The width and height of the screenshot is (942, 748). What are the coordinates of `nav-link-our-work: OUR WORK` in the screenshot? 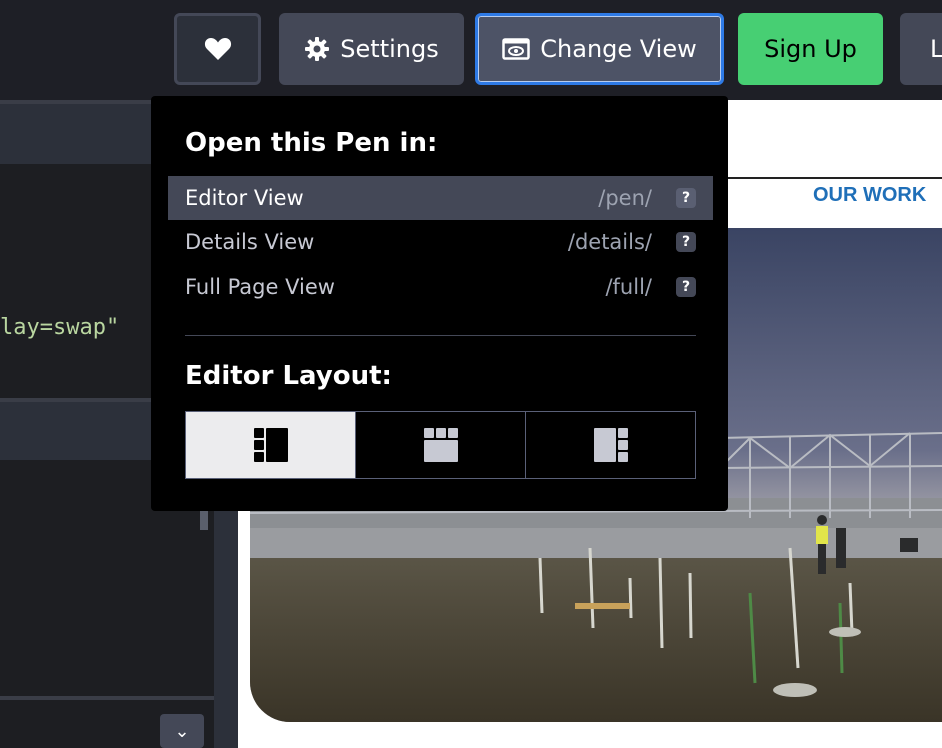 It's located at (869, 195).